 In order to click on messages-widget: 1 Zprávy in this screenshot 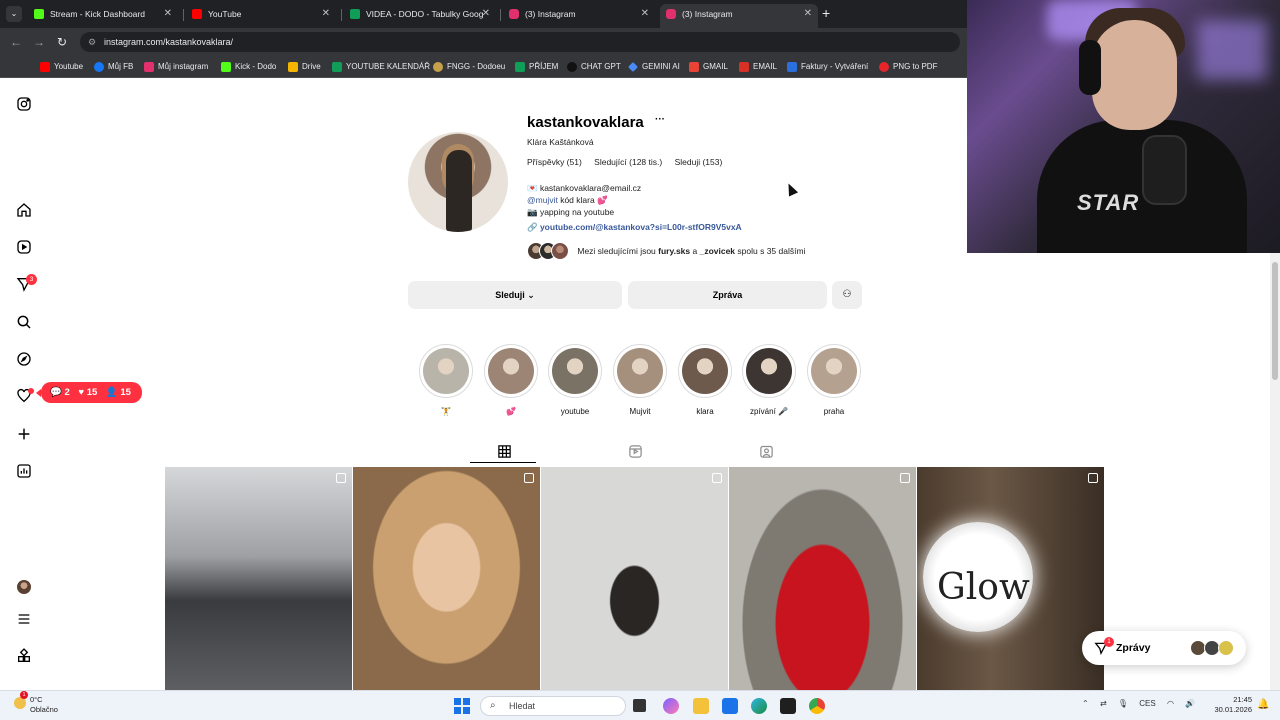, I will do `click(1164, 648)`.